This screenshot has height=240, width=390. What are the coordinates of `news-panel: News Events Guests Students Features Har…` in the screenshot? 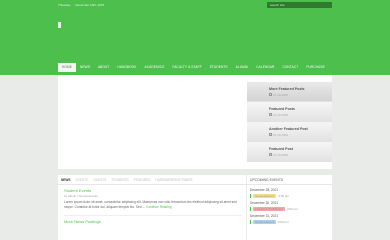 It's located at (152, 207).